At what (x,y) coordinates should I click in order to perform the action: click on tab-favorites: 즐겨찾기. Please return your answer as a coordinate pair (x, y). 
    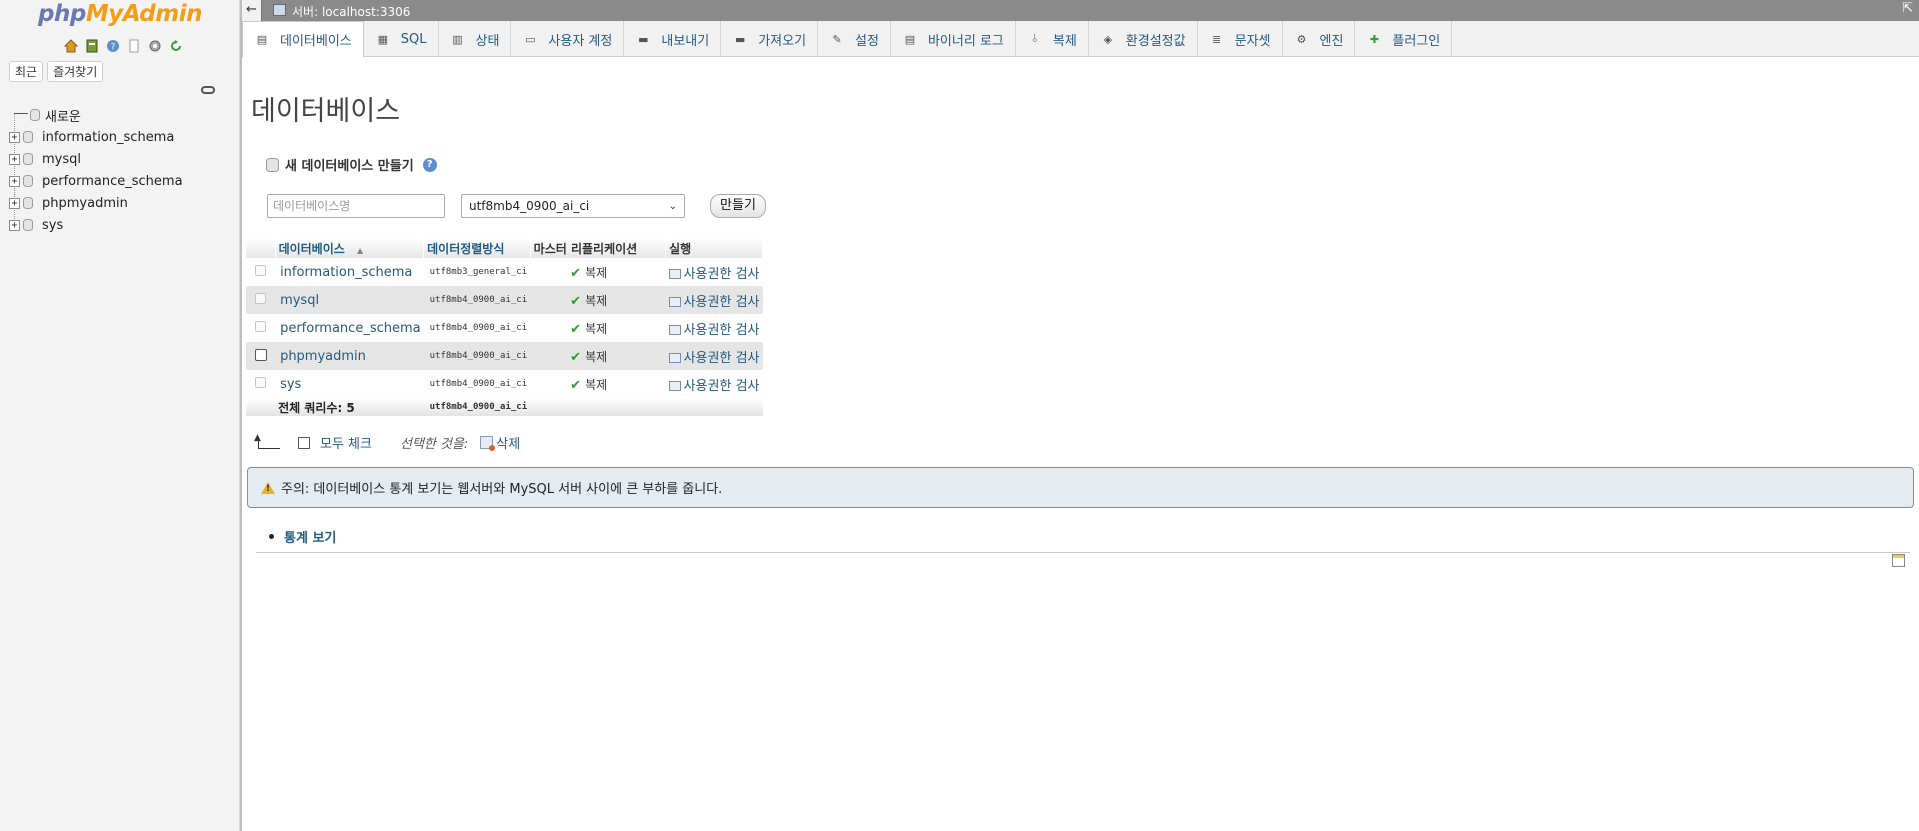
    Looking at the image, I should click on (75, 71).